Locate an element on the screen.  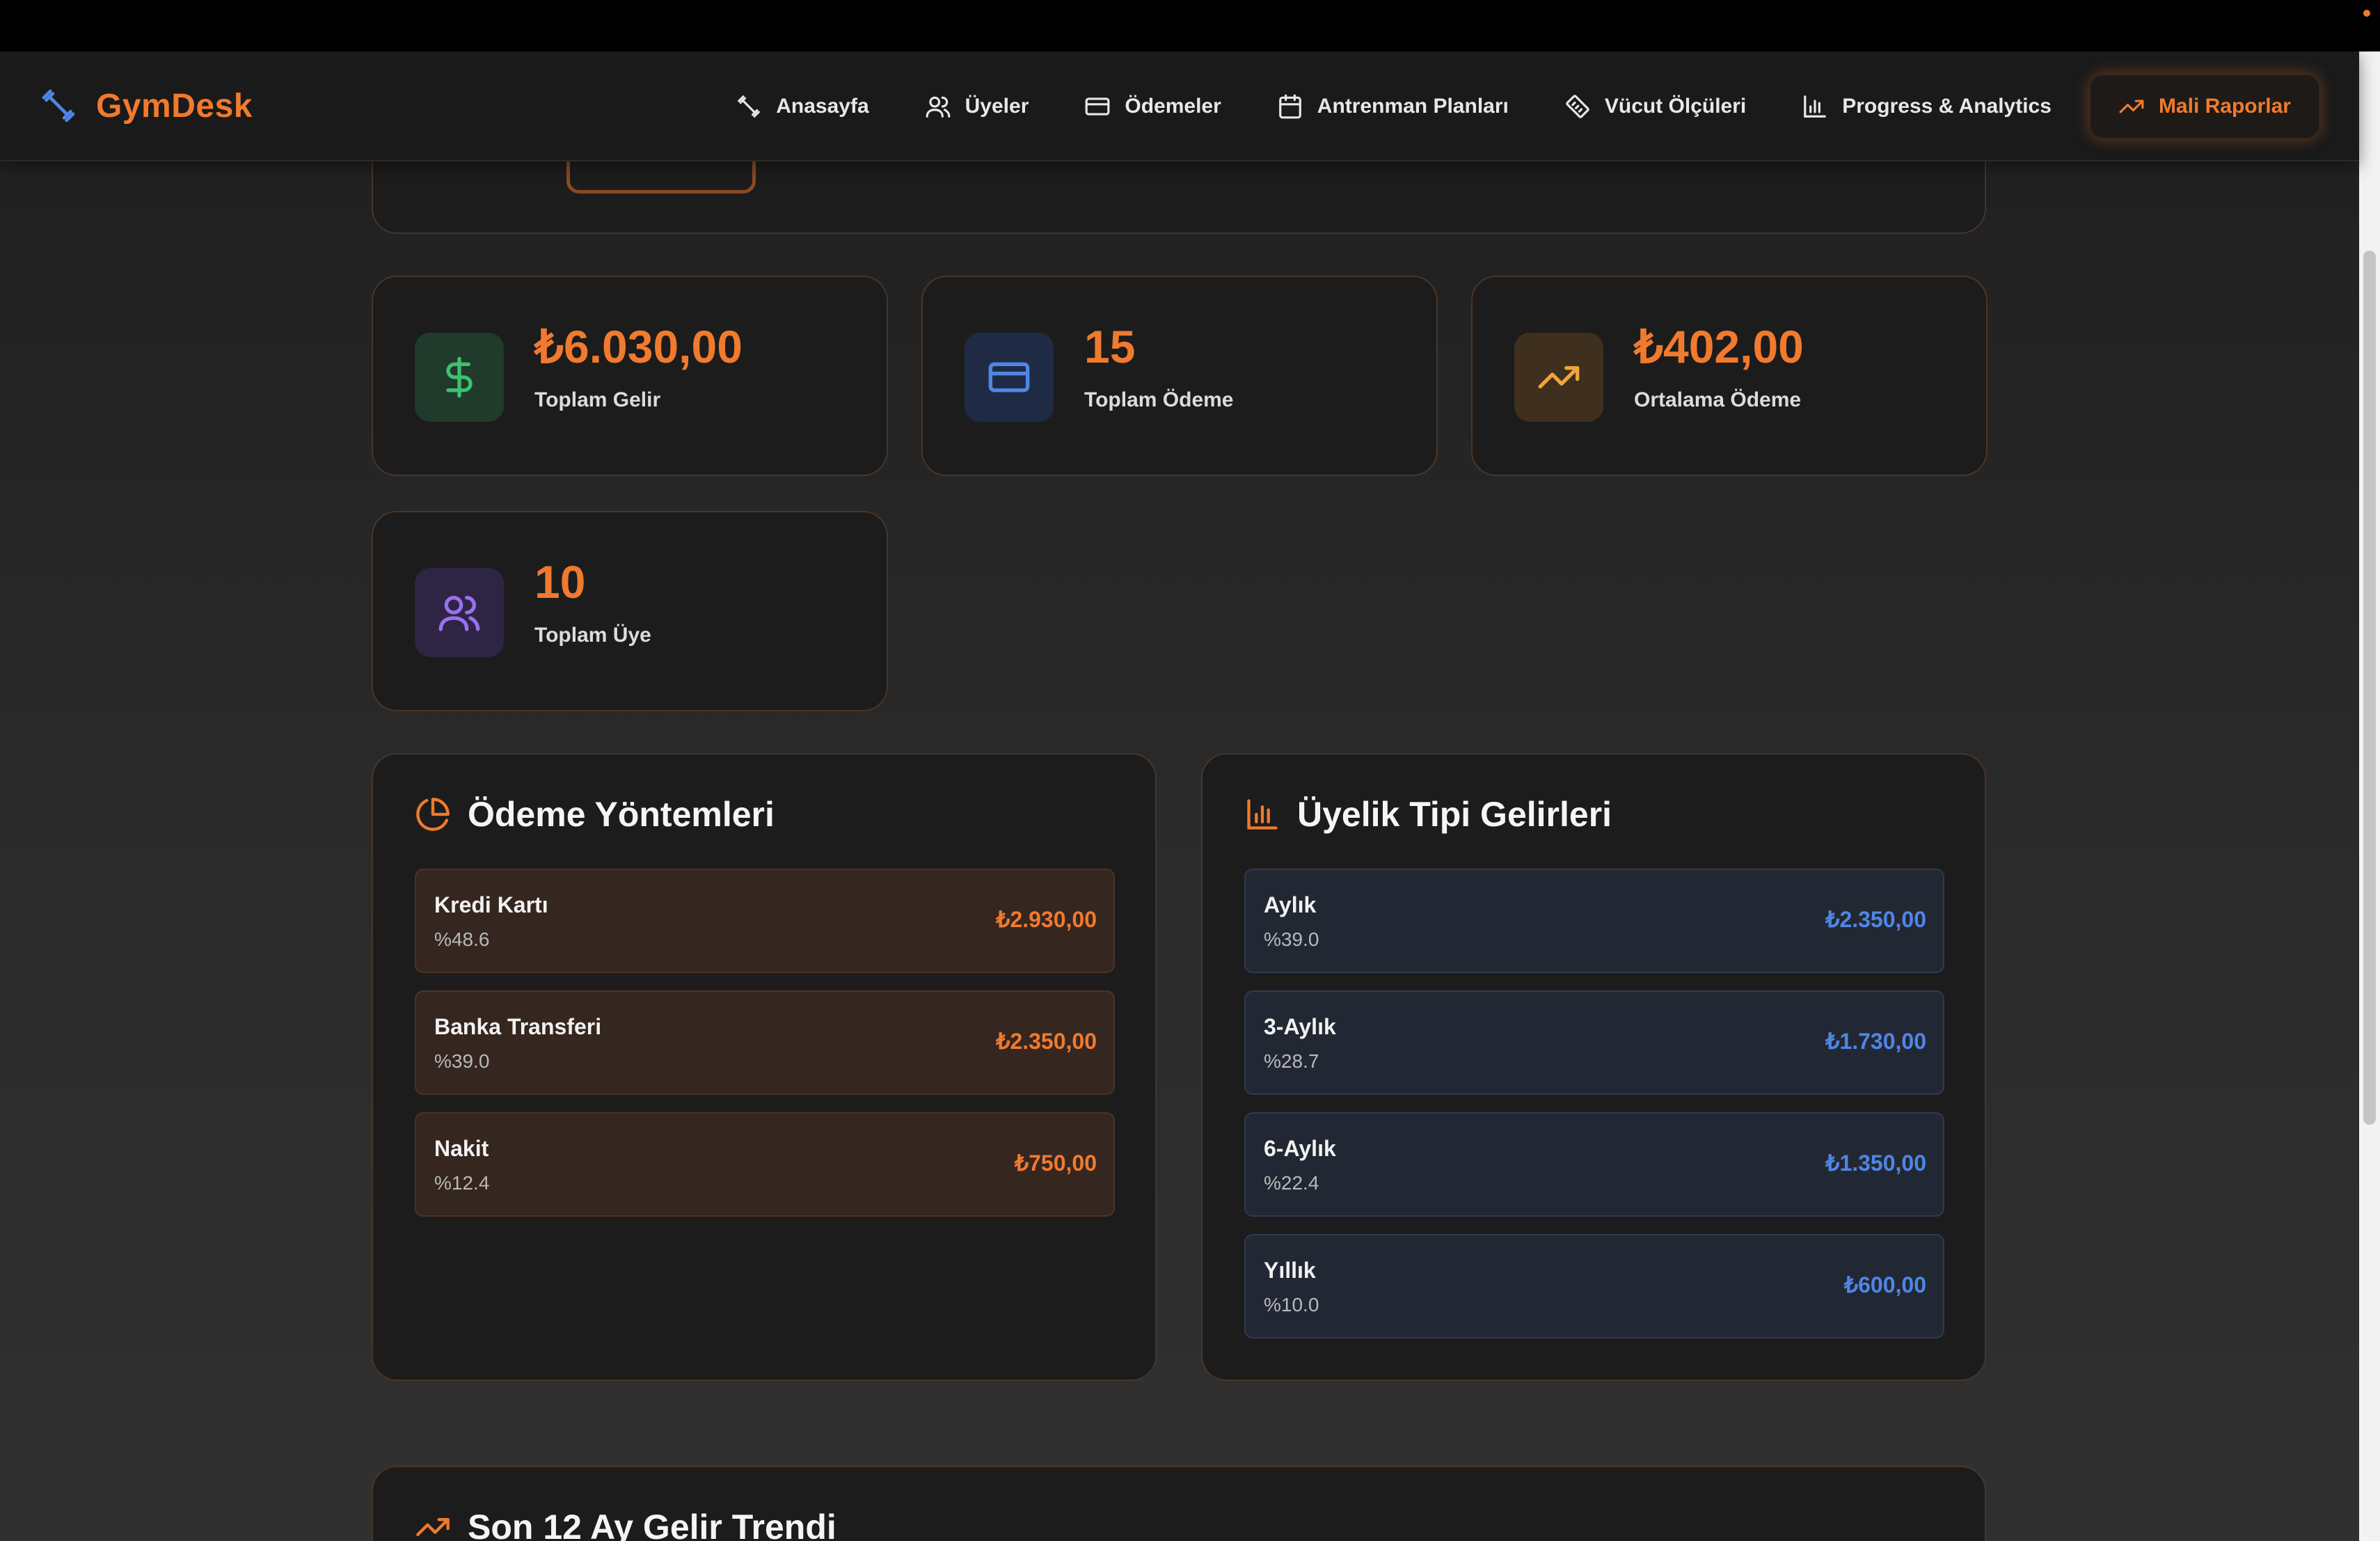
income-trend-card: Son 12 Ay Gelir Trendi is located at coordinates (1179, 1503).